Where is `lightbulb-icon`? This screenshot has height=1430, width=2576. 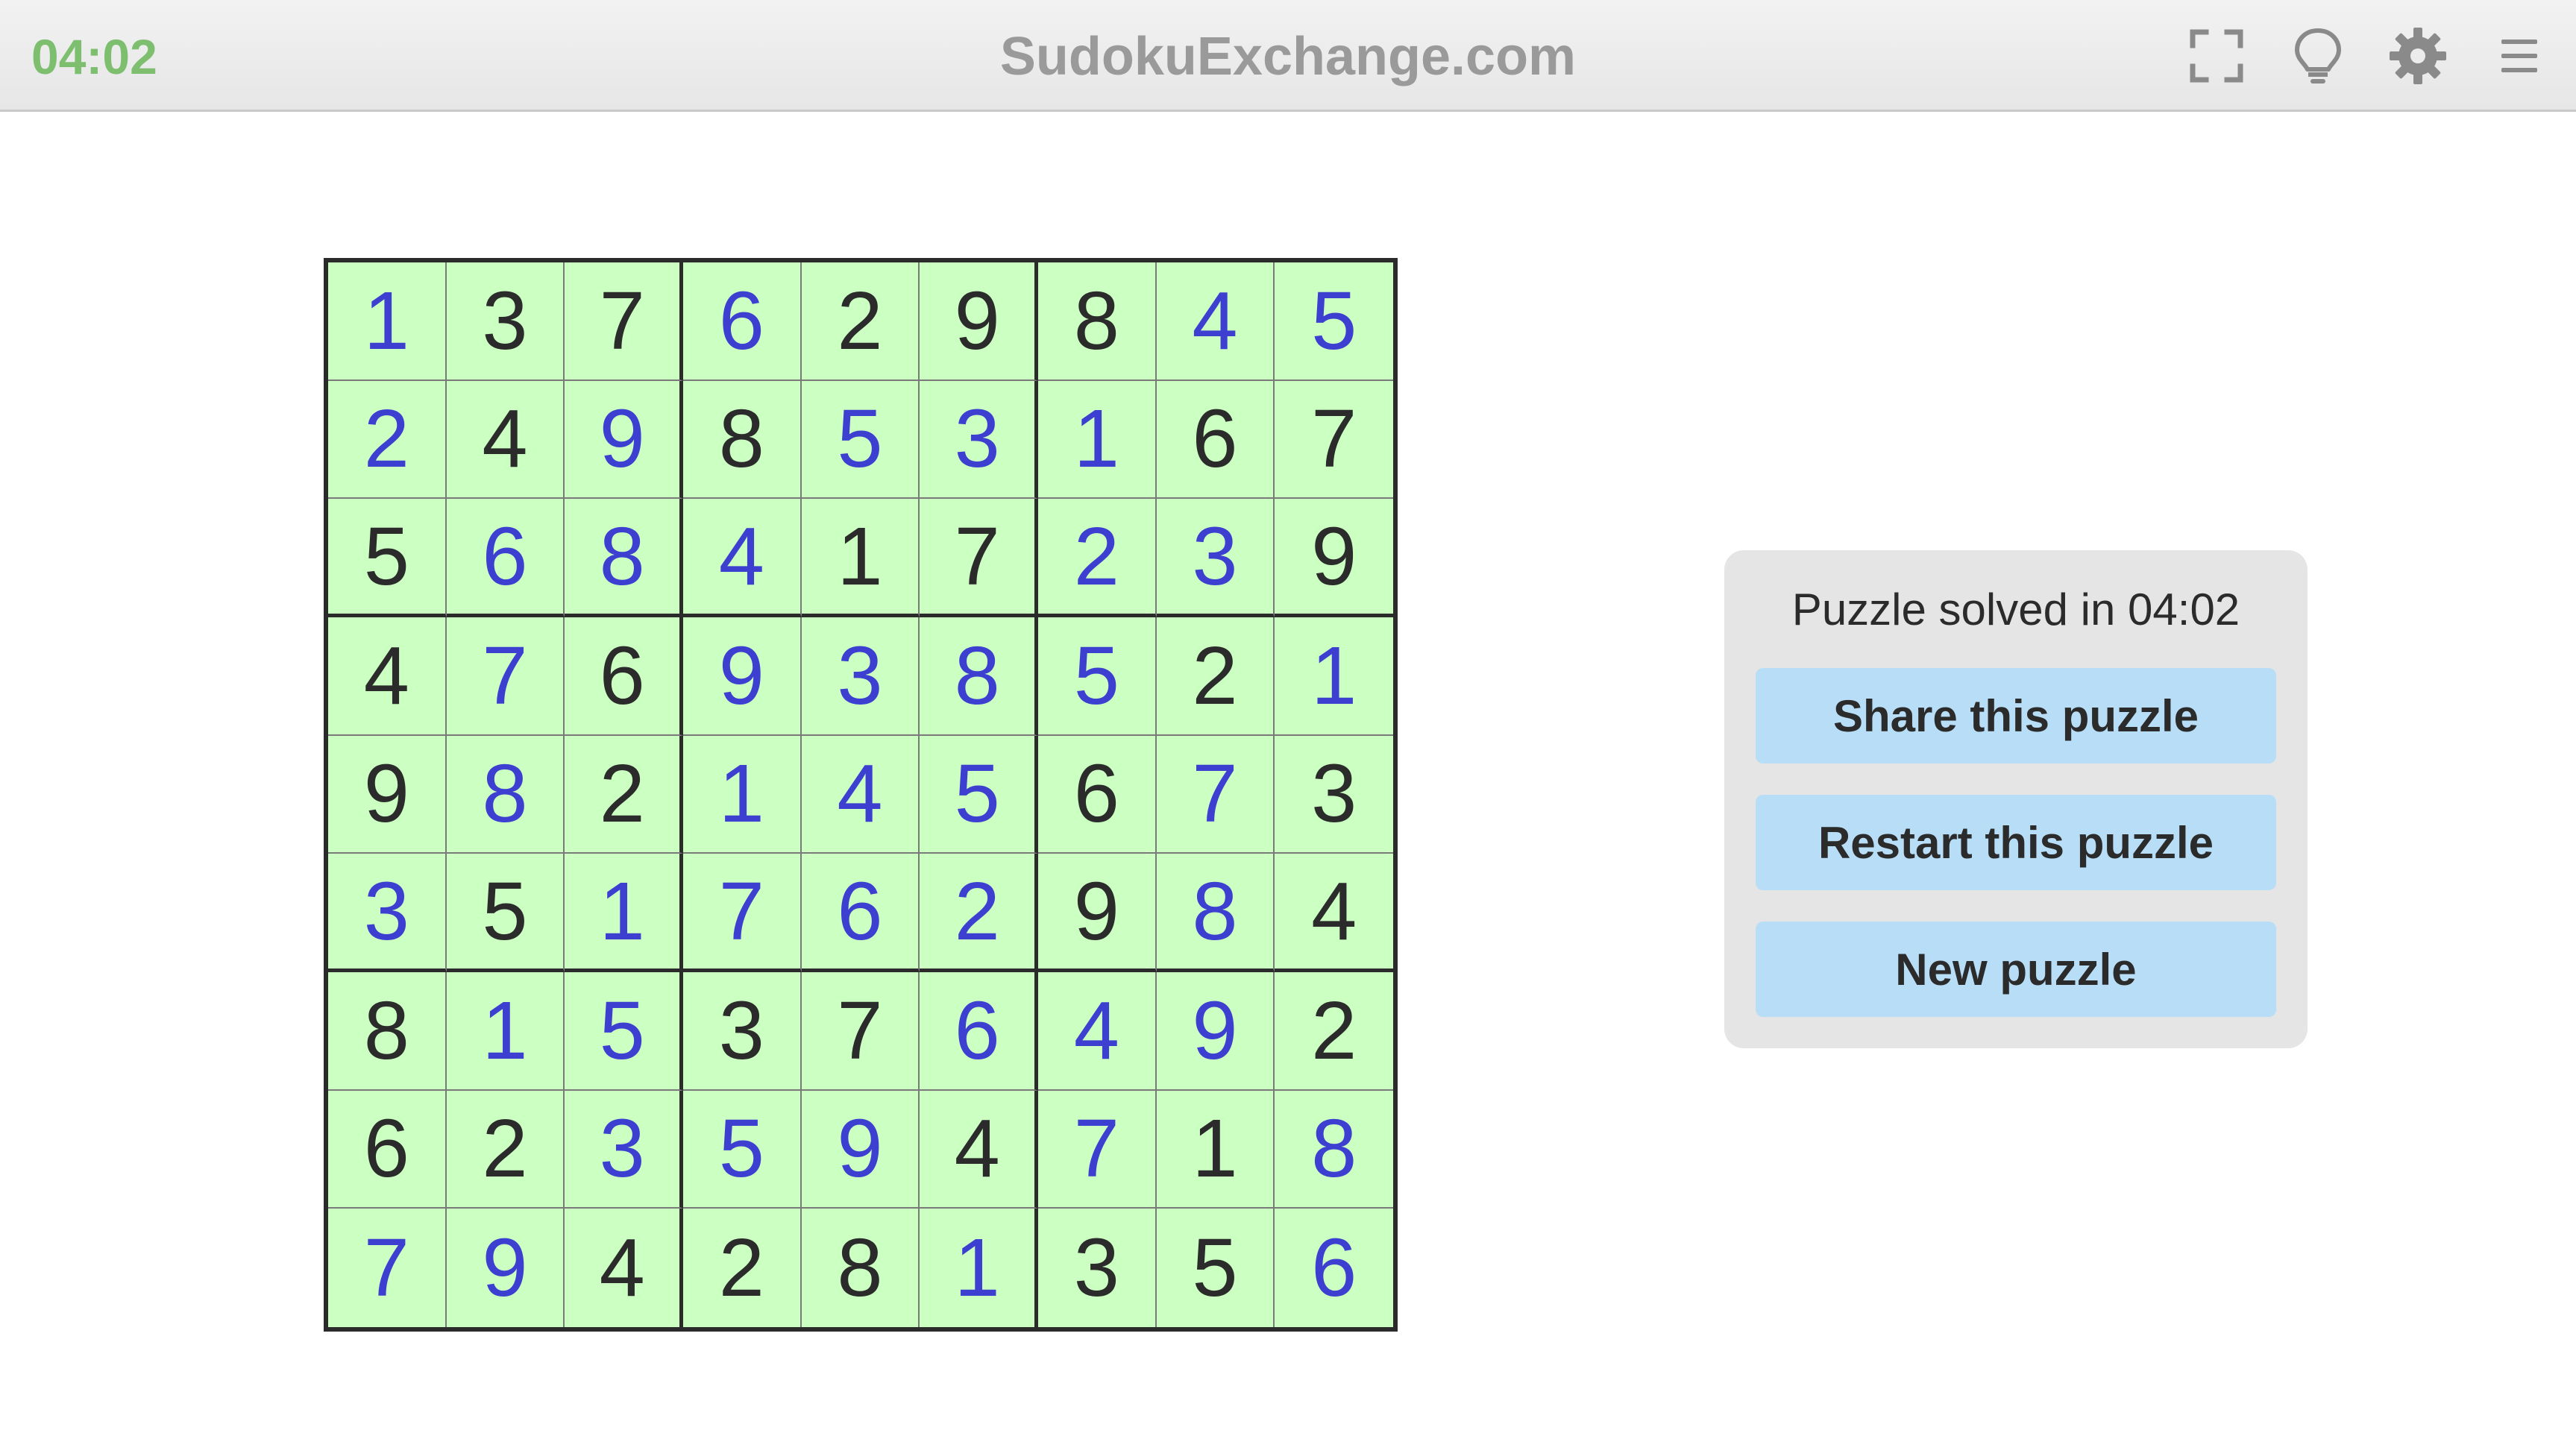 lightbulb-icon is located at coordinates (2318, 56).